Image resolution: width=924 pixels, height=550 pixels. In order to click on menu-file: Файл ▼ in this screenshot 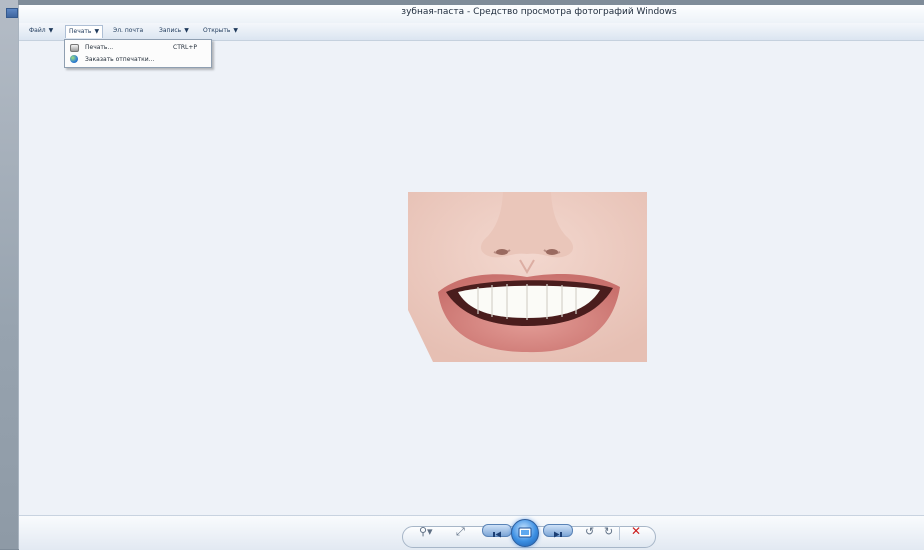, I will do `click(41, 30)`.